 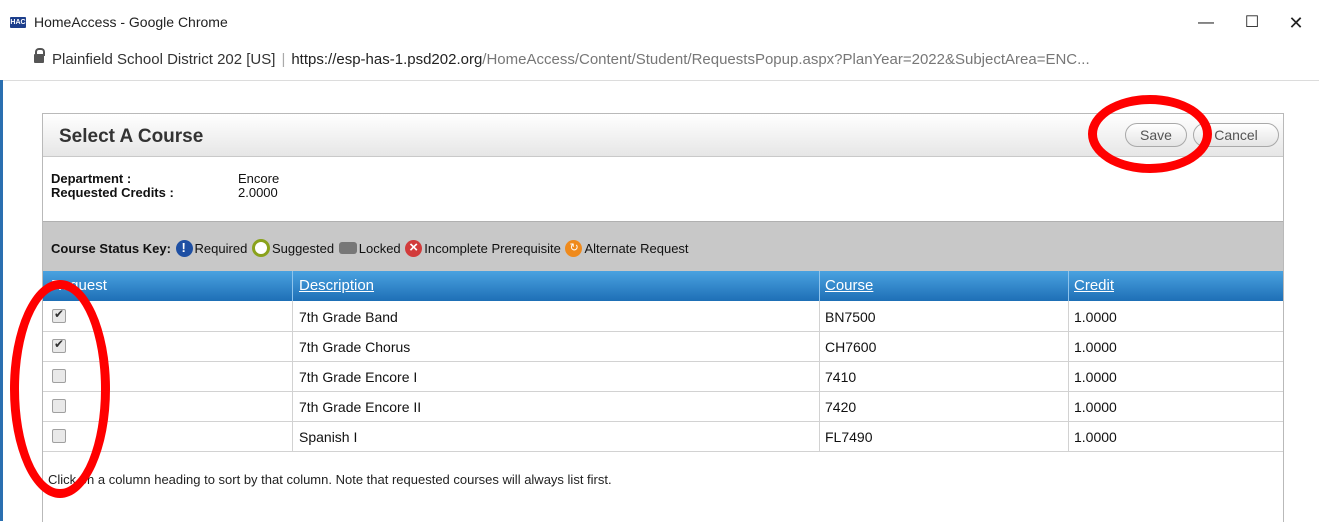 What do you see at coordinates (347, 248) in the screenshot?
I see `locked-icon` at bounding box center [347, 248].